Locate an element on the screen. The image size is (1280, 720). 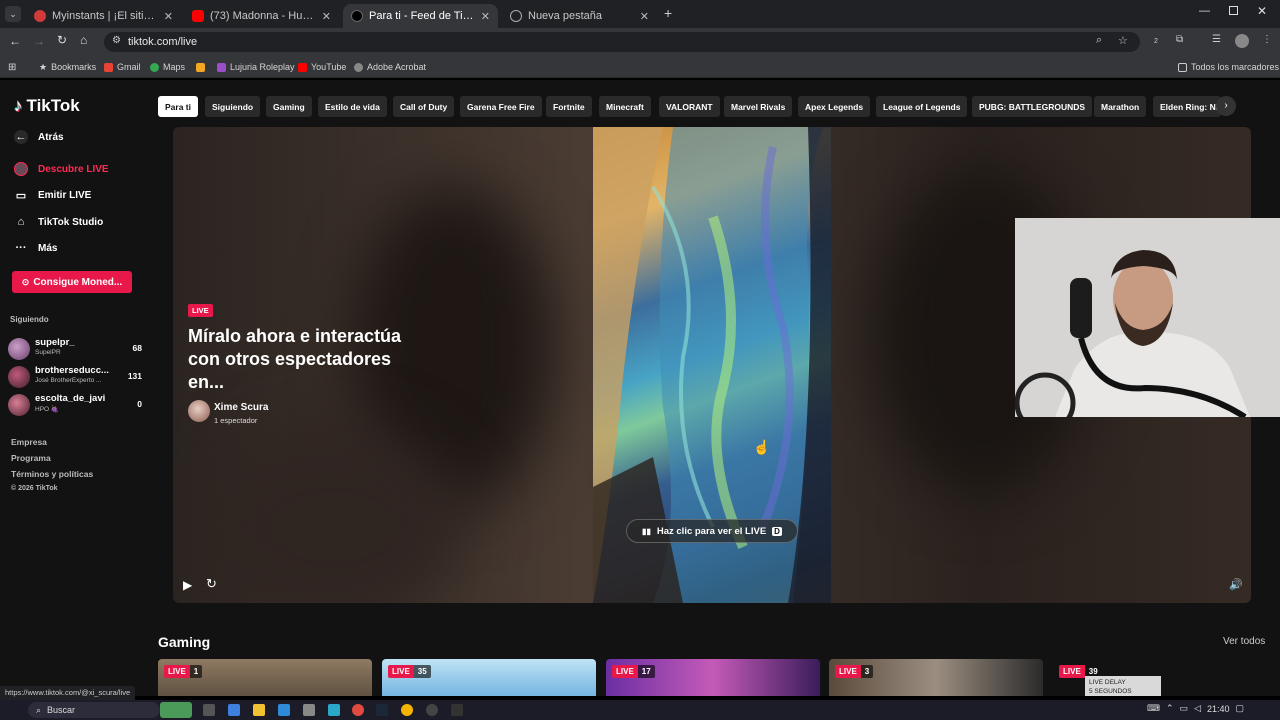
footer-programa: Programa is located at coordinates (31, 458).